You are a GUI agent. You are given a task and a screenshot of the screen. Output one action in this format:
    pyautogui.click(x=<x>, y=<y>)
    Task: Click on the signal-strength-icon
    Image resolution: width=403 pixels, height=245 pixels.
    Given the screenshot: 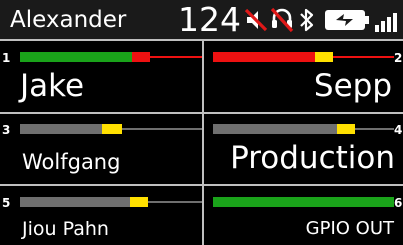 What is the action you would take?
    pyautogui.click(x=386, y=22)
    